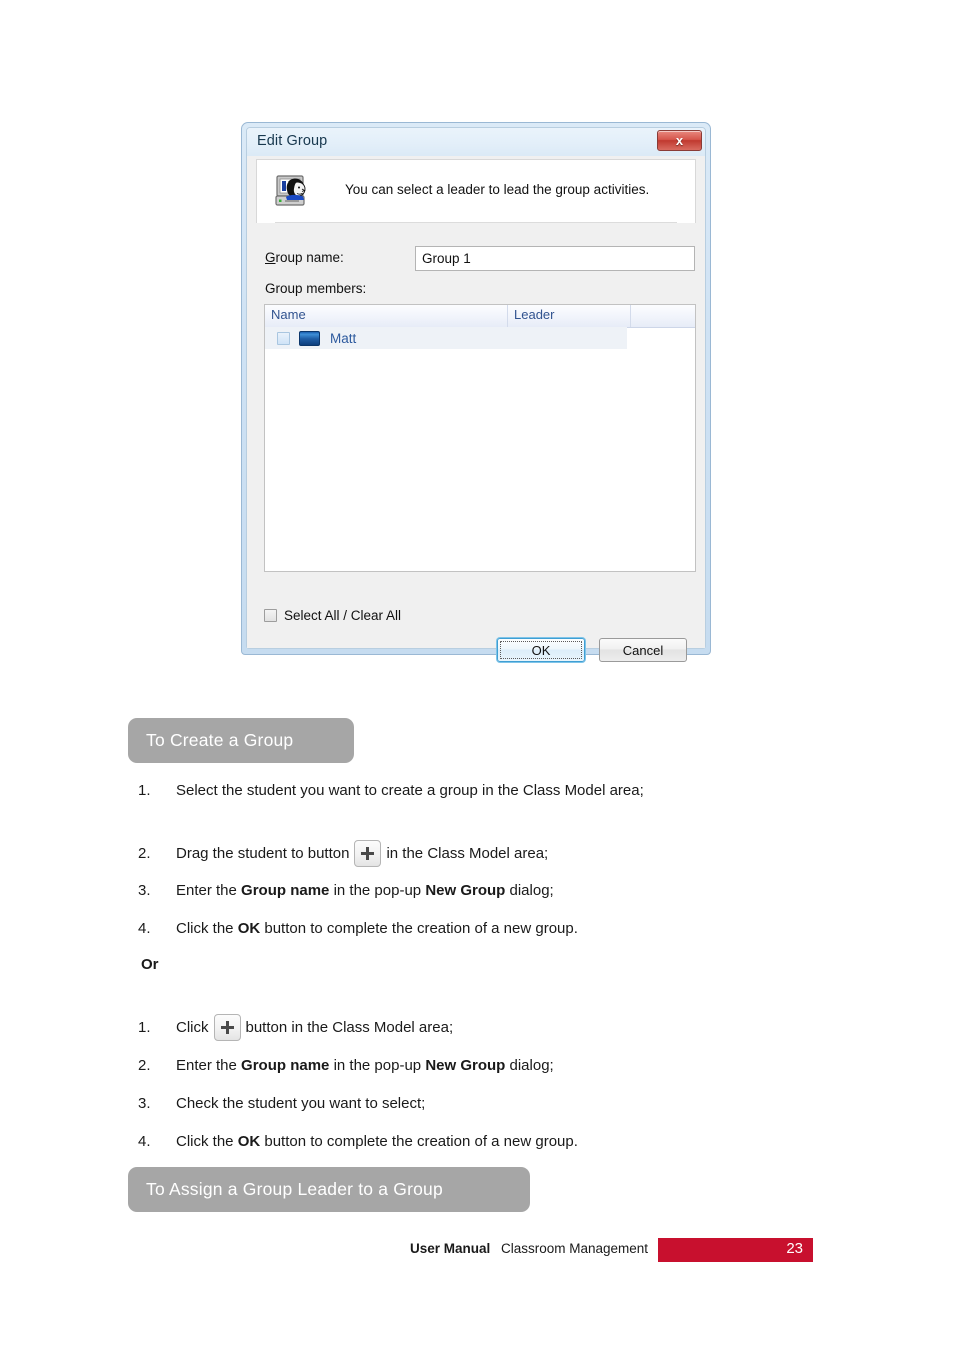 The image size is (954, 1350). I want to click on dialog-button-row: OK Cancel, so click(592, 650).